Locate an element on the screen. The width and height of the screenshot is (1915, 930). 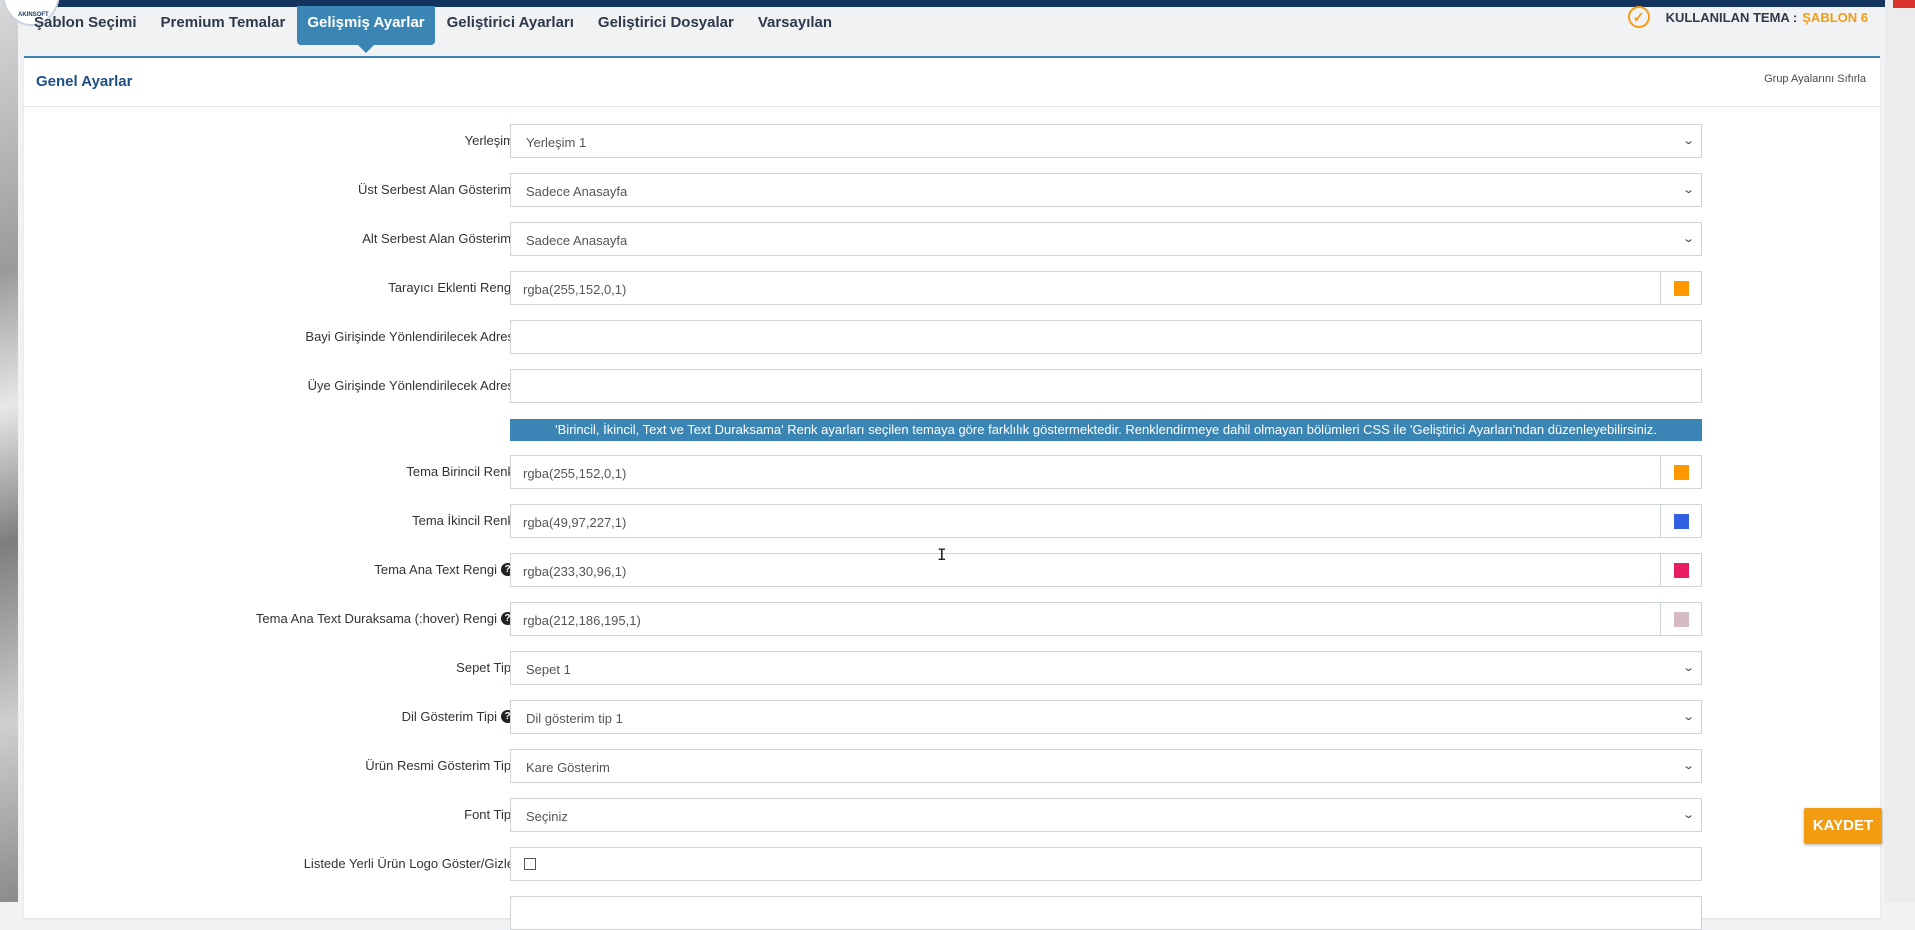
hover-color-label: Tema Ana Text Duraksama (:hover) Rengi ? is located at coordinates (385, 618).